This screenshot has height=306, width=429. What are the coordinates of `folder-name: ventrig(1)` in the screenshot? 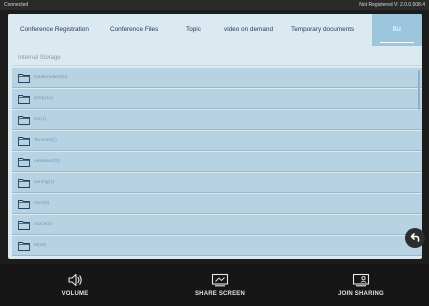 It's located at (44, 182).